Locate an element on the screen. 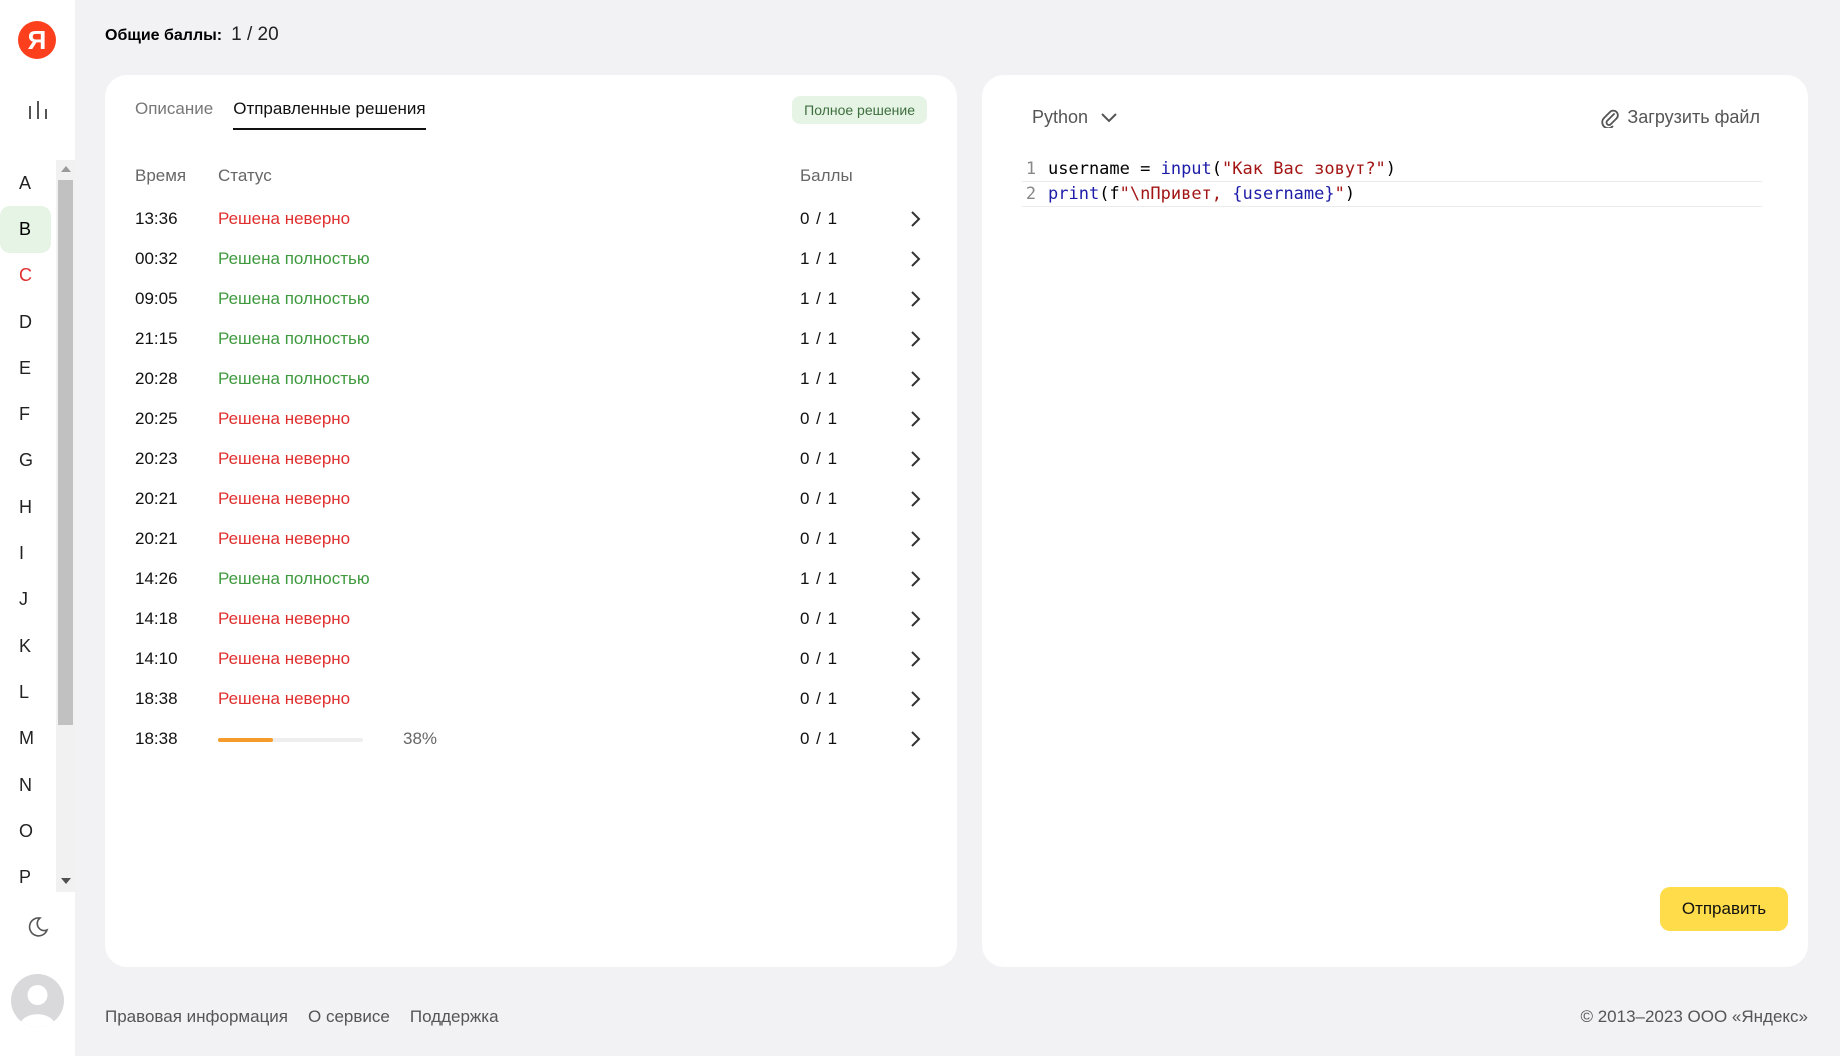 The width and height of the screenshot is (1840, 1056). table-row: 14:18 Решена неверно 0 / 1 is located at coordinates (531, 619).